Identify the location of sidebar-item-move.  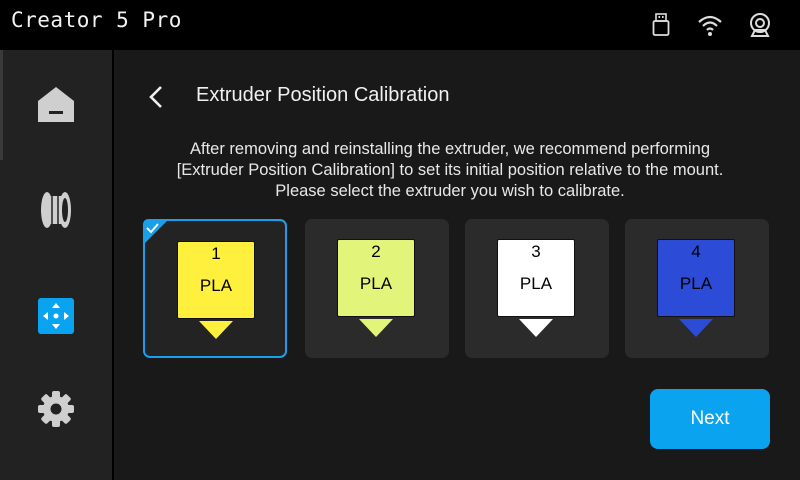
(56, 316).